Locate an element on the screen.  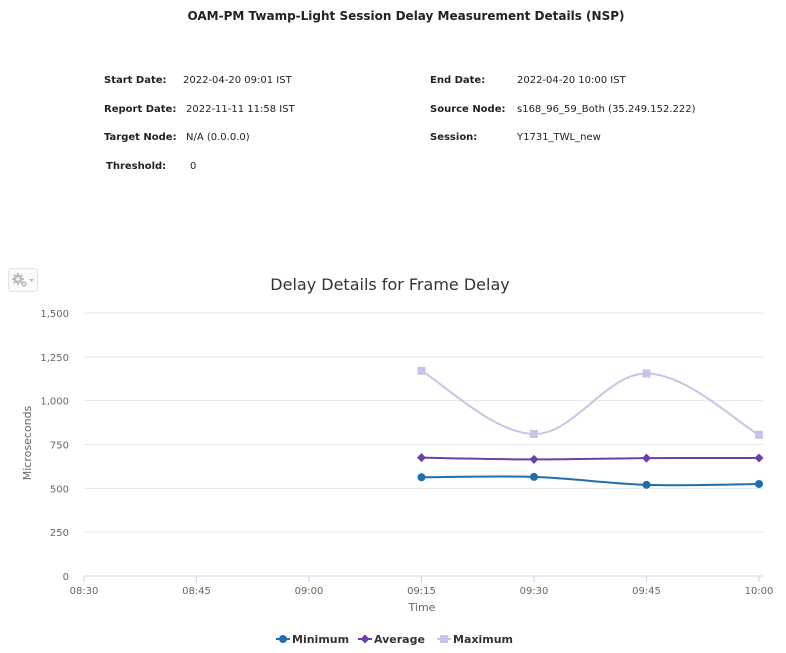
y-axis-title: Microseconds is located at coordinates (27, 442).